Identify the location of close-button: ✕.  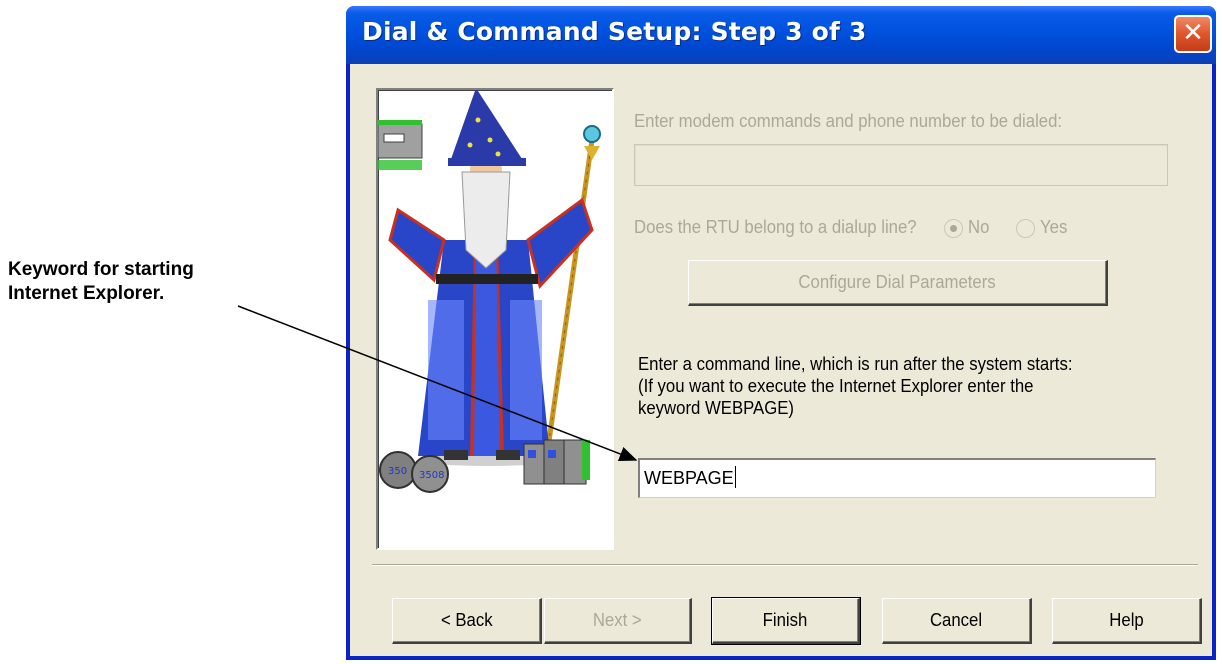
(1193, 34).